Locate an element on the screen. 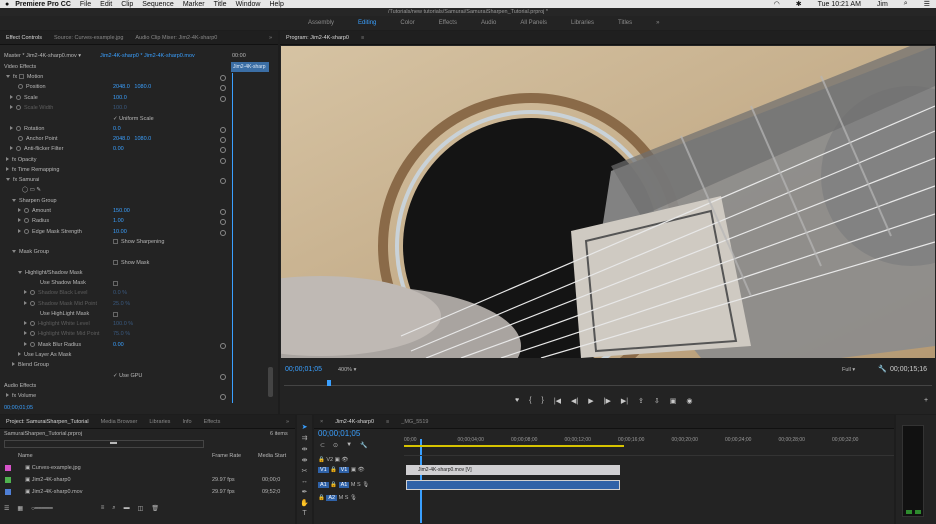 The height and width of the screenshot is (524, 936). mark-in-icon: { is located at coordinates (530, 401).